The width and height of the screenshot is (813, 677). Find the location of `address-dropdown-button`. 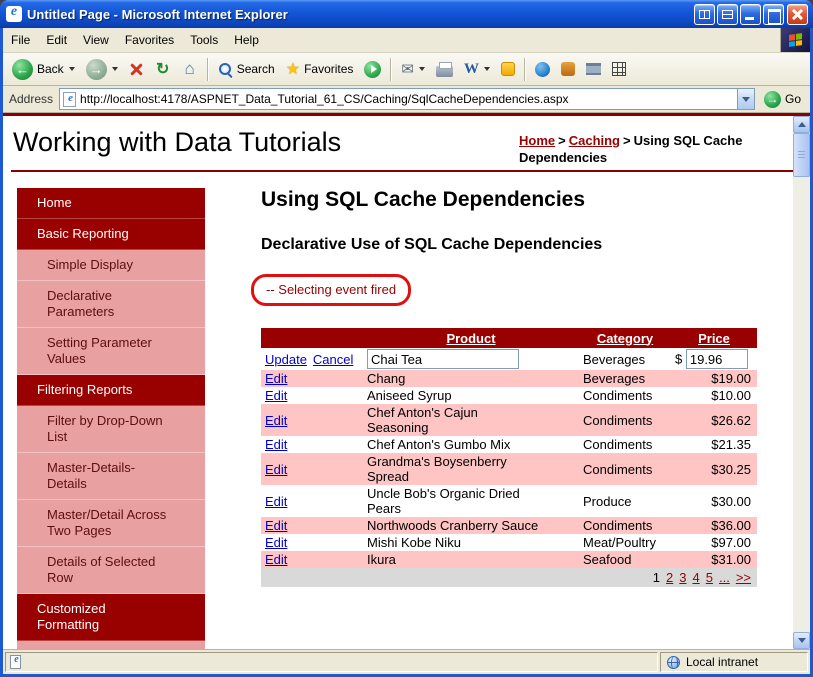

address-dropdown-button is located at coordinates (745, 99).